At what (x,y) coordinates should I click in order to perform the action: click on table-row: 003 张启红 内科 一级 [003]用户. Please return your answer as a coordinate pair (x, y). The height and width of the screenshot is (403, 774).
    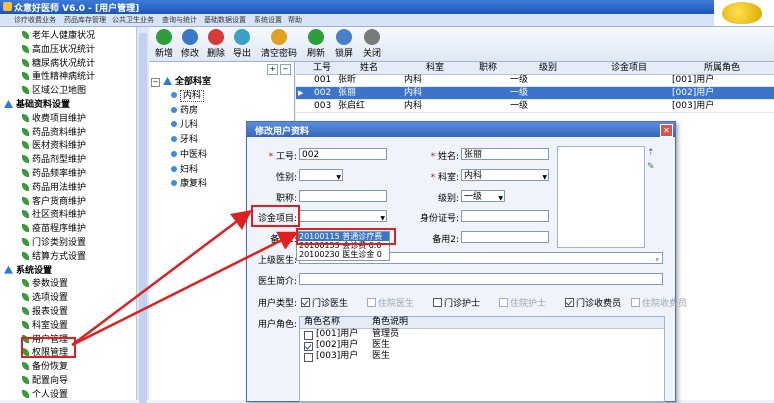
    Looking at the image, I should click on (535, 106).